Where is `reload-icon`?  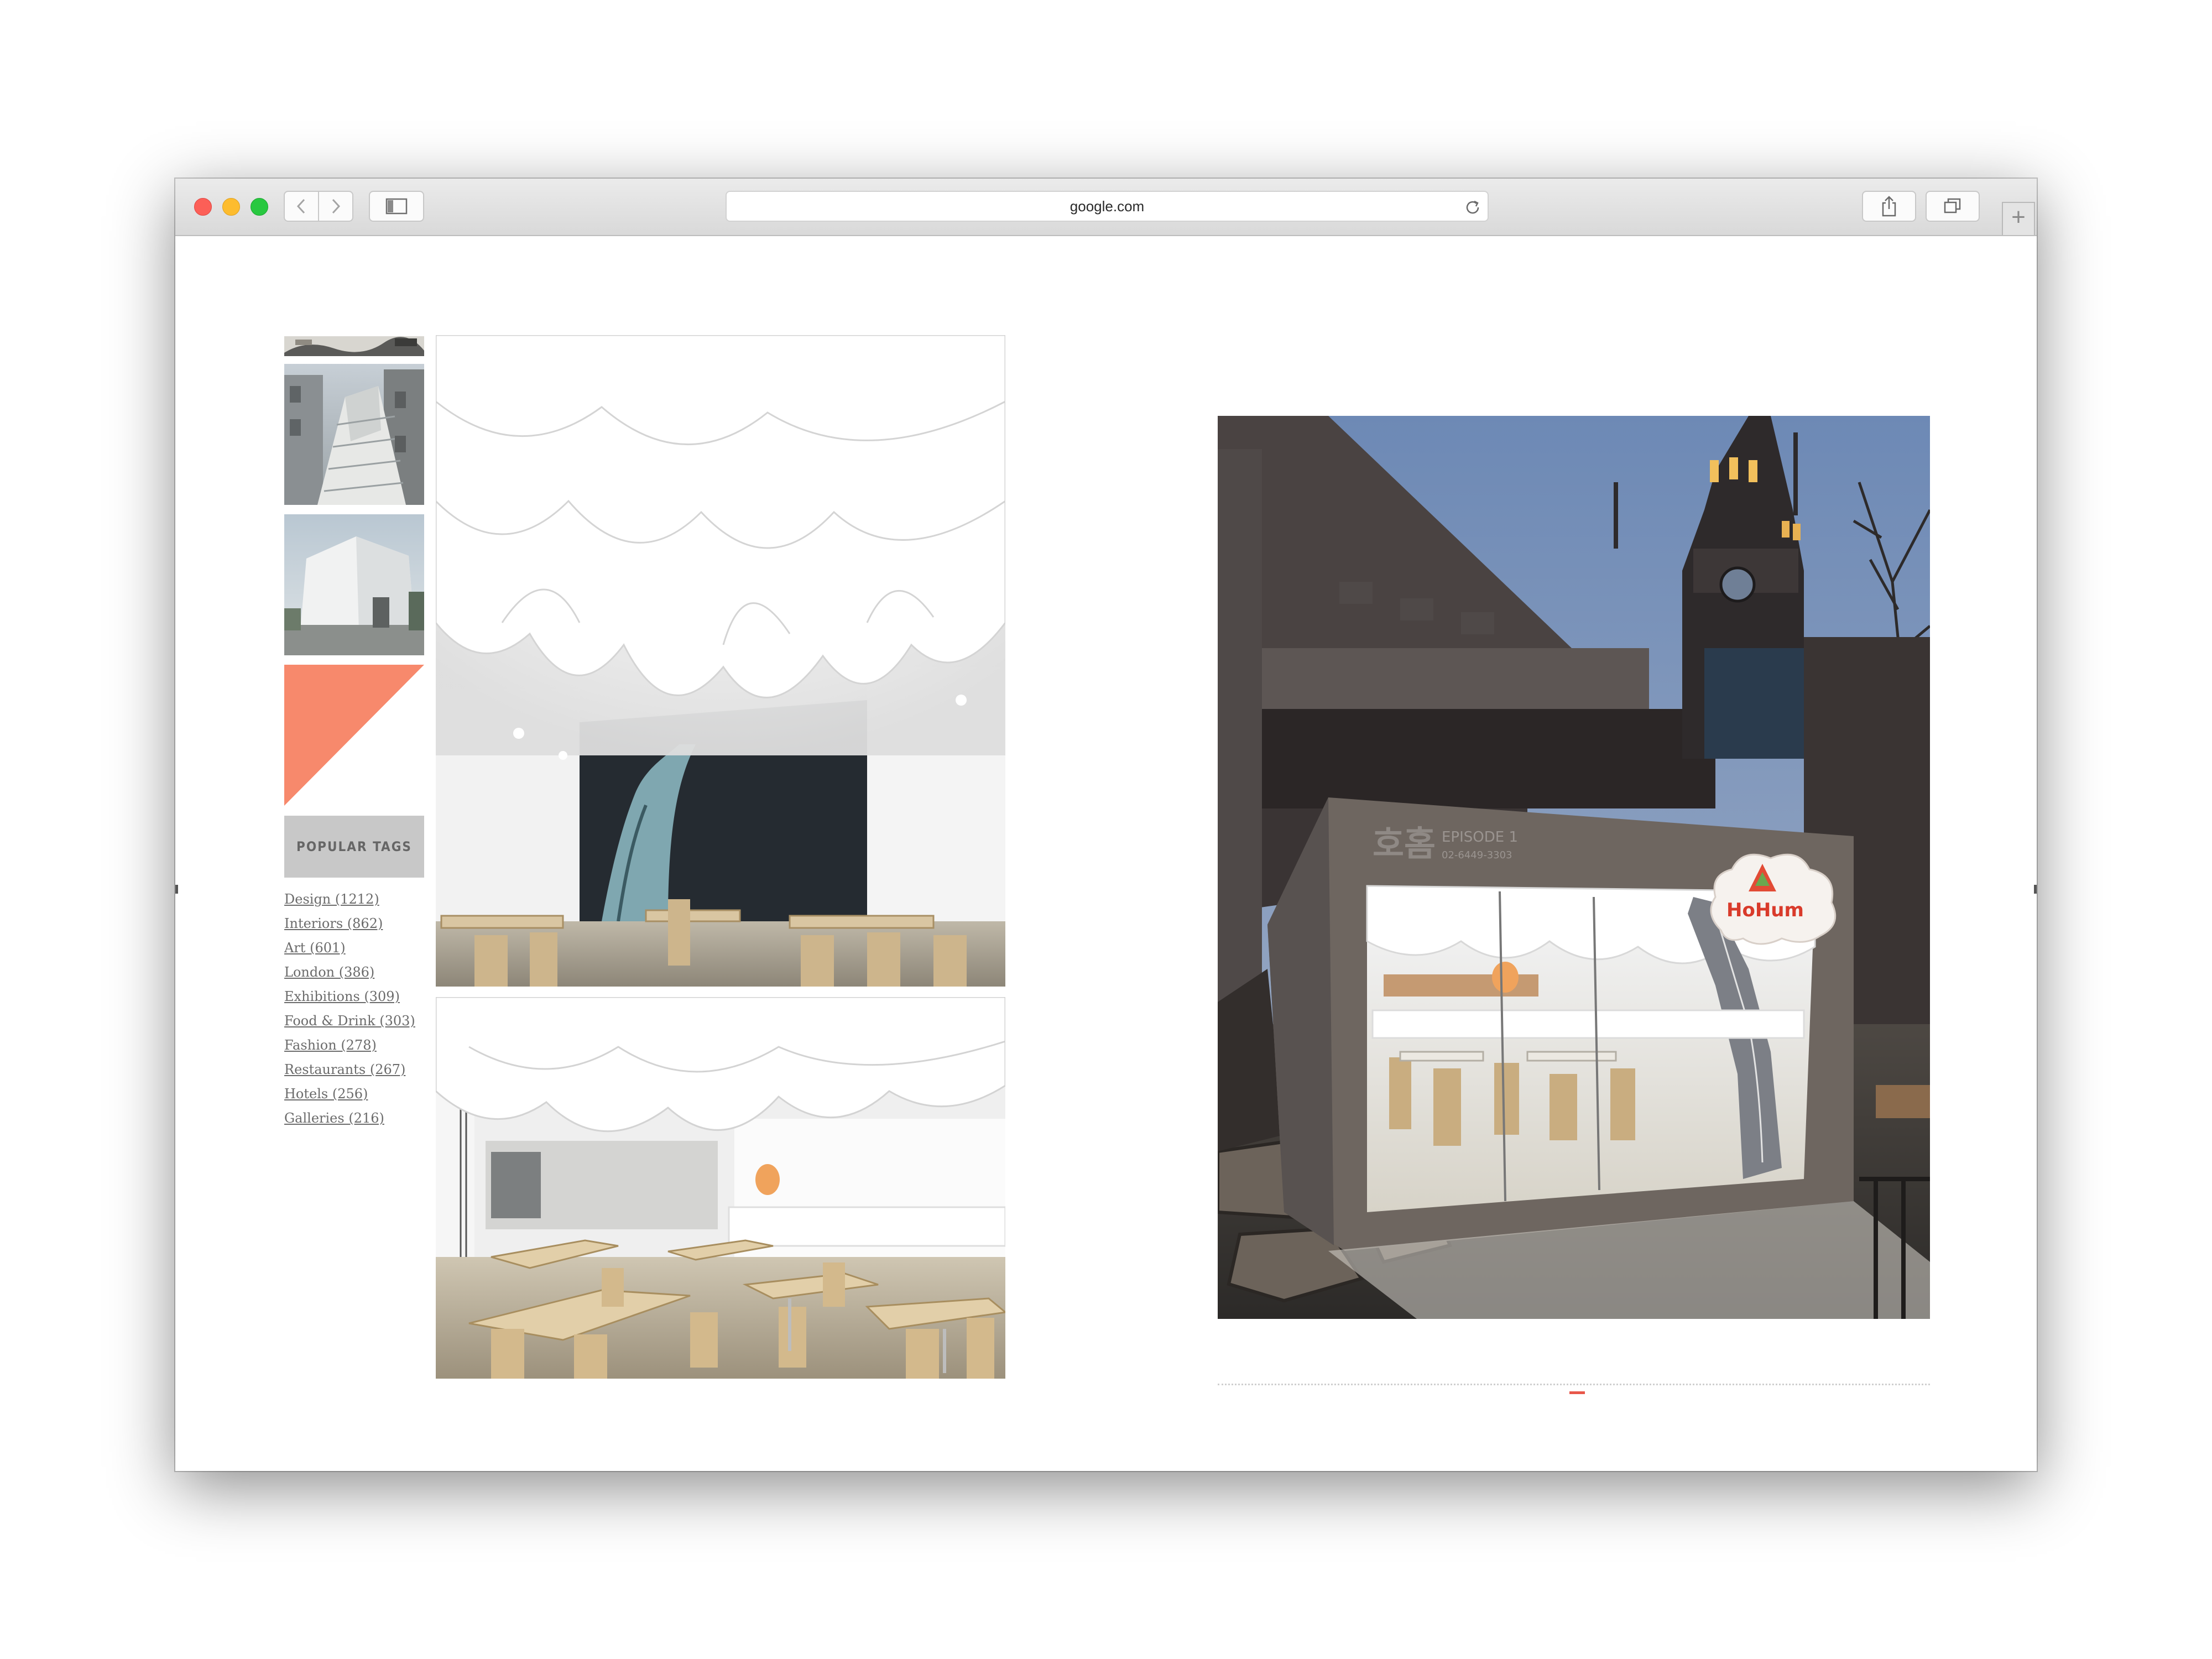 reload-icon is located at coordinates (1473, 207).